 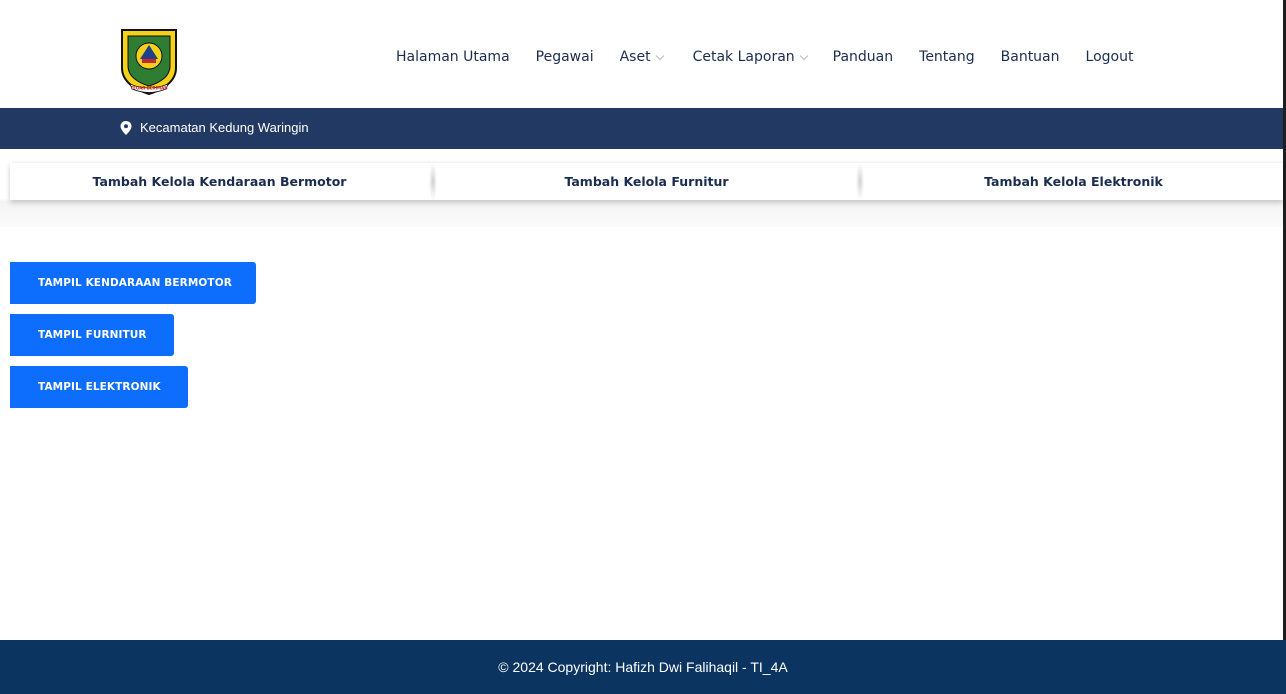 I want to click on nav-label: Pegawai, so click(x=564, y=57).